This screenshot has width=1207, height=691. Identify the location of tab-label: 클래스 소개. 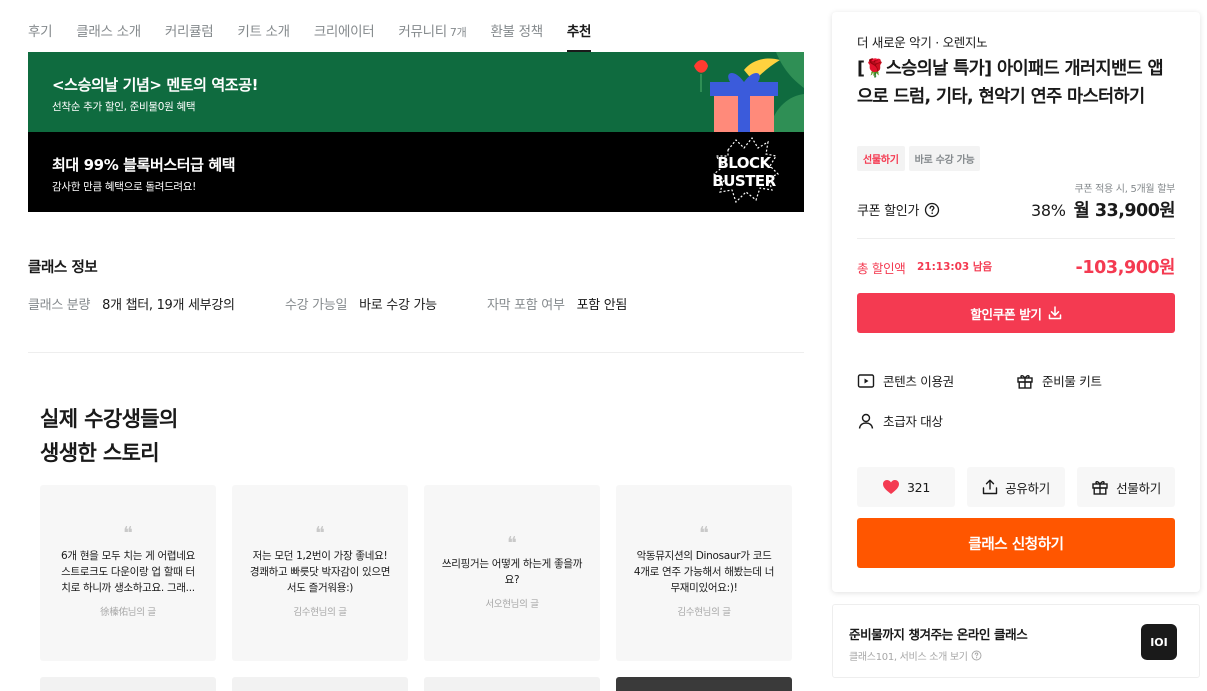
(108, 32).